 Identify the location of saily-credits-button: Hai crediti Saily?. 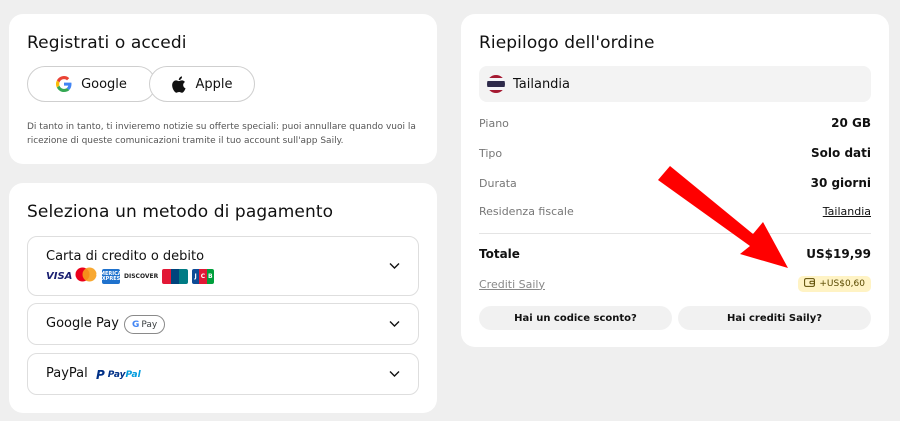
(774, 318).